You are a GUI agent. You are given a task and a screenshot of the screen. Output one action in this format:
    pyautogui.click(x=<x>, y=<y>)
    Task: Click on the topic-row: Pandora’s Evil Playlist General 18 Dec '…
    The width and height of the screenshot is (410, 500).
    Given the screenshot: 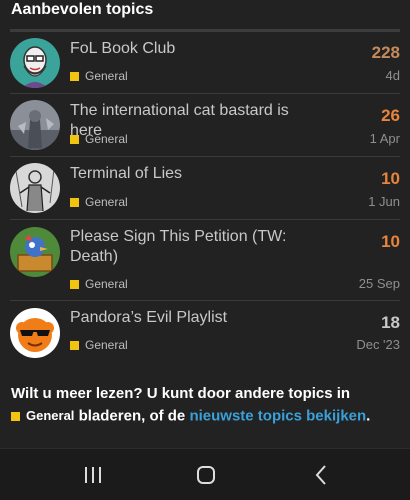 What is the action you would take?
    pyautogui.click(x=205, y=331)
    